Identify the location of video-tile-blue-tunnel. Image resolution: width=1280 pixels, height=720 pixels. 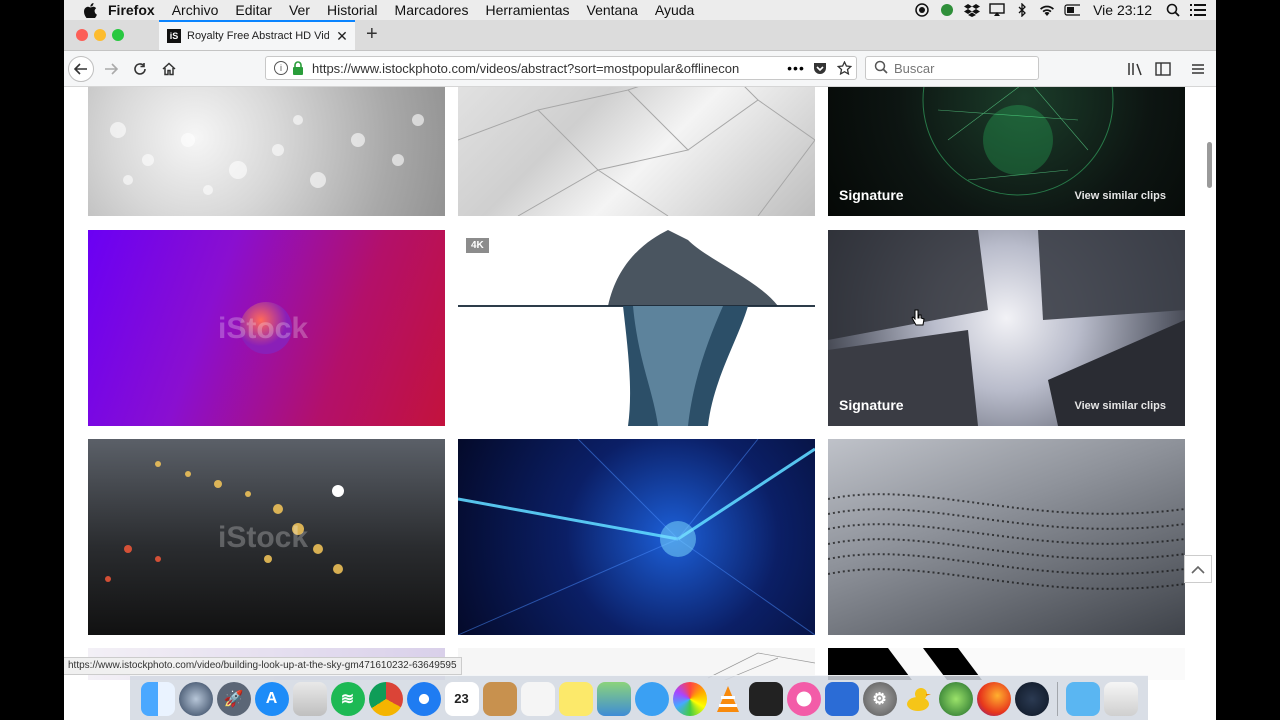
(636, 537).